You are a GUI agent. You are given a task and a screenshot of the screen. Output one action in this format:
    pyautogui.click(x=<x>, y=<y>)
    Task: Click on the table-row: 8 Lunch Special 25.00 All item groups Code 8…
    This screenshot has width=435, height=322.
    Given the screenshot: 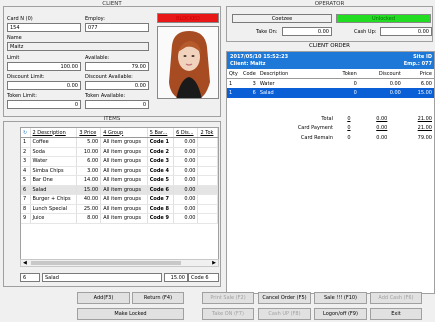 What is the action you would take?
    pyautogui.click(x=119, y=209)
    